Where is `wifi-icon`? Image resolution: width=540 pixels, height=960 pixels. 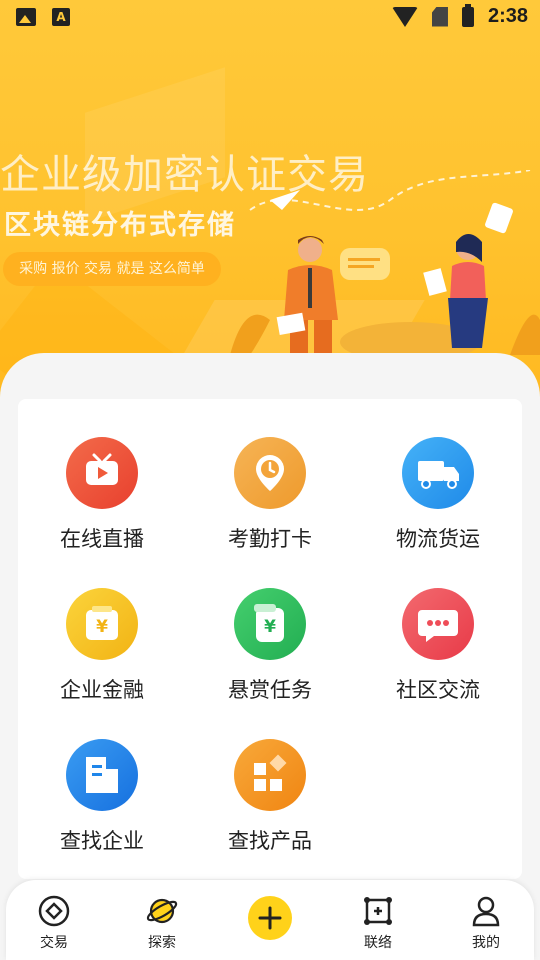 wifi-icon is located at coordinates (404, 16).